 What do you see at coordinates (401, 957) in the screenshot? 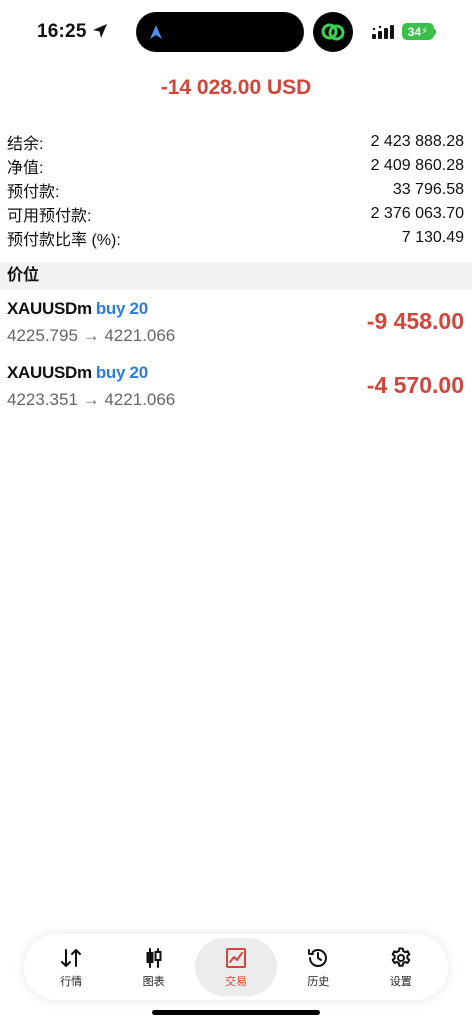
I see `gear-icon` at bounding box center [401, 957].